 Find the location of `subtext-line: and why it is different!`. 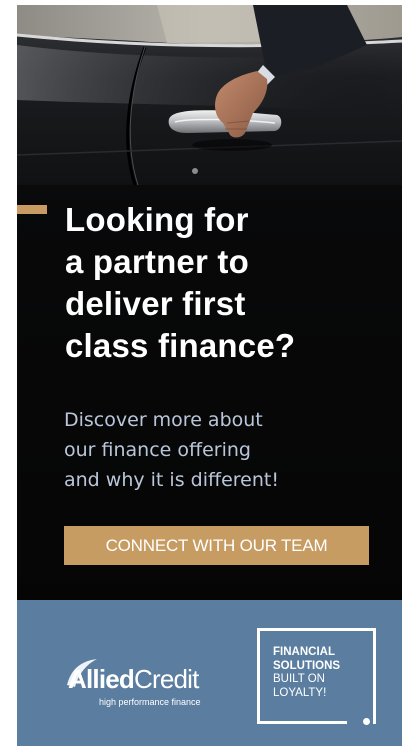

subtext-line: and why it is different! is located at coordinates (171, 480).